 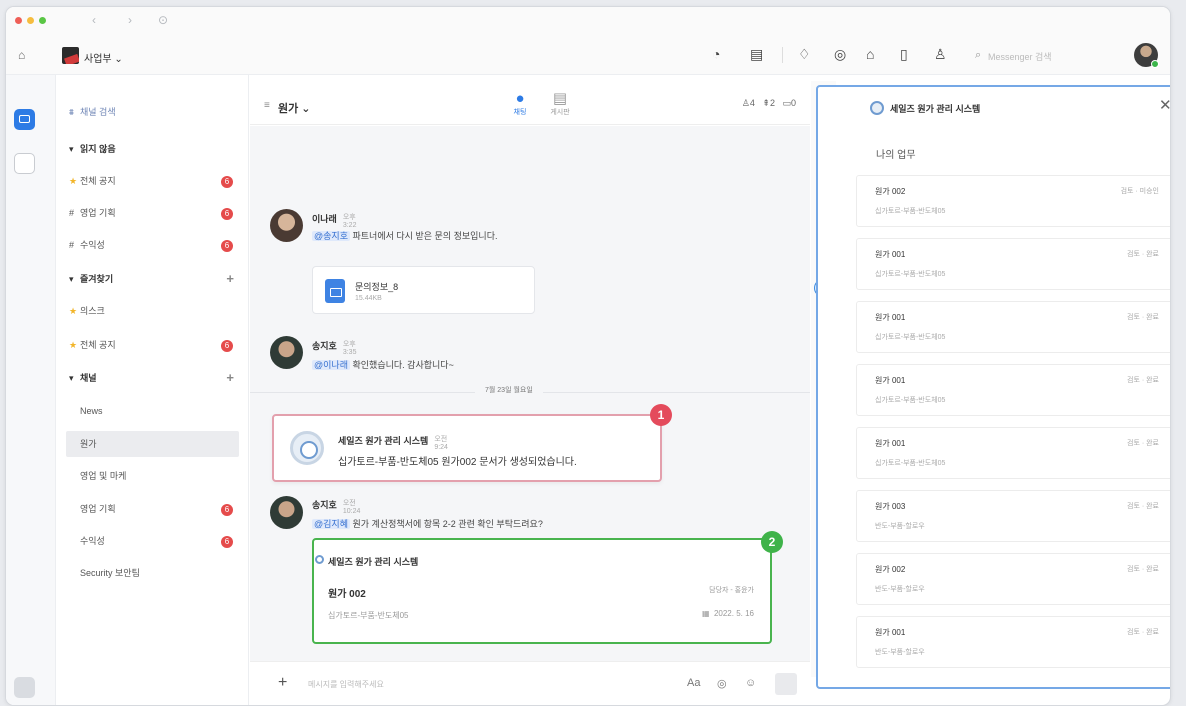 I want to click on section-favorites: ▾ 즐겨찾기 +, so click(x=152, y=279).